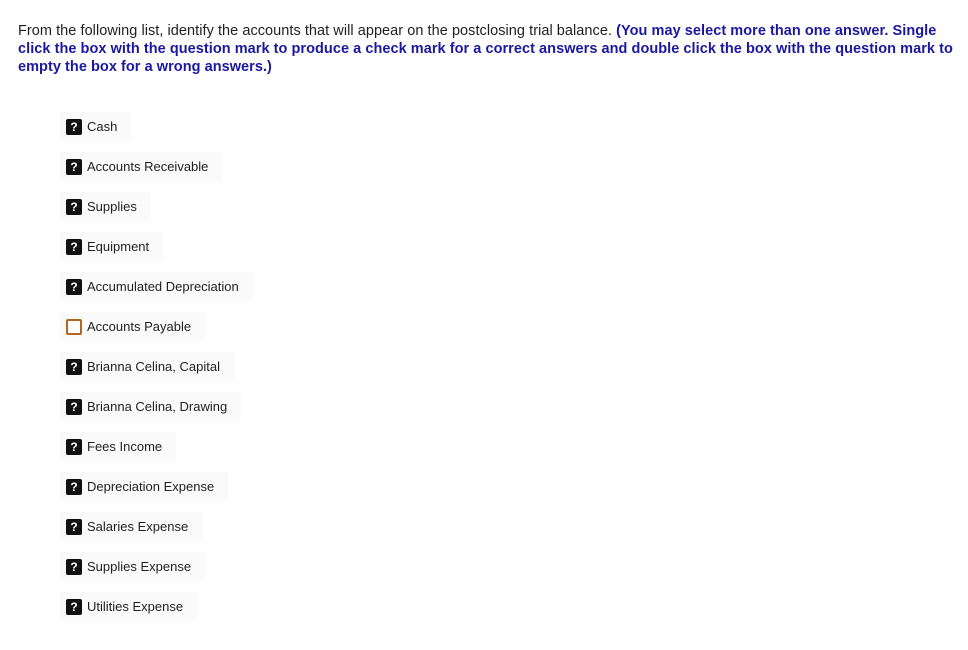 Image resolution: width=968 pixels, height=650 pixels. What do you see at coordinates (151, 486) in the screenshot?
I see `option-label: Depreciation Expense` at bounding box center [151, 486].